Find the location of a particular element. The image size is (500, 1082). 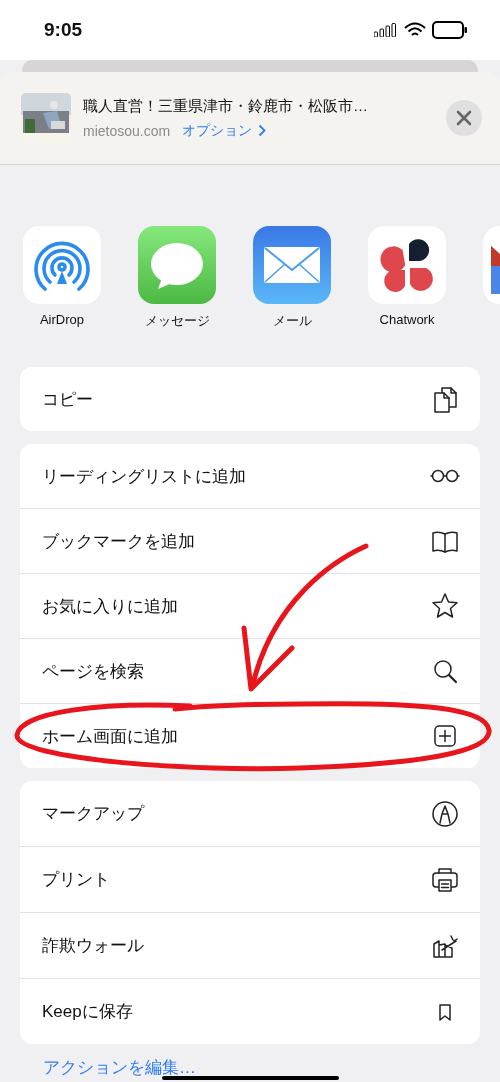

status-time: 9:05 is located at coordinates (63, 30).